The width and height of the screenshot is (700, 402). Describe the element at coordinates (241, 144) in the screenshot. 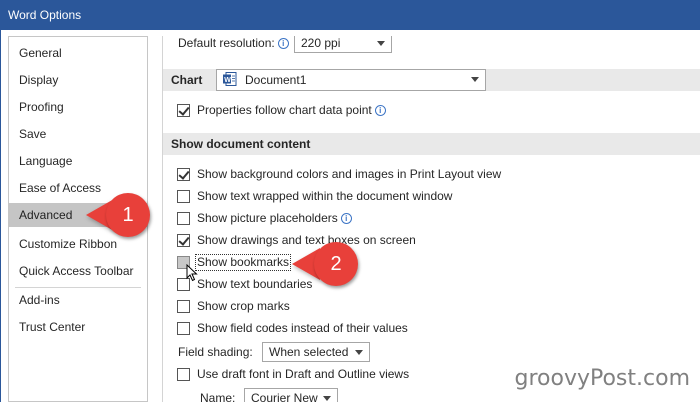

I see `show-document-content-heading: Show document content` at that location.